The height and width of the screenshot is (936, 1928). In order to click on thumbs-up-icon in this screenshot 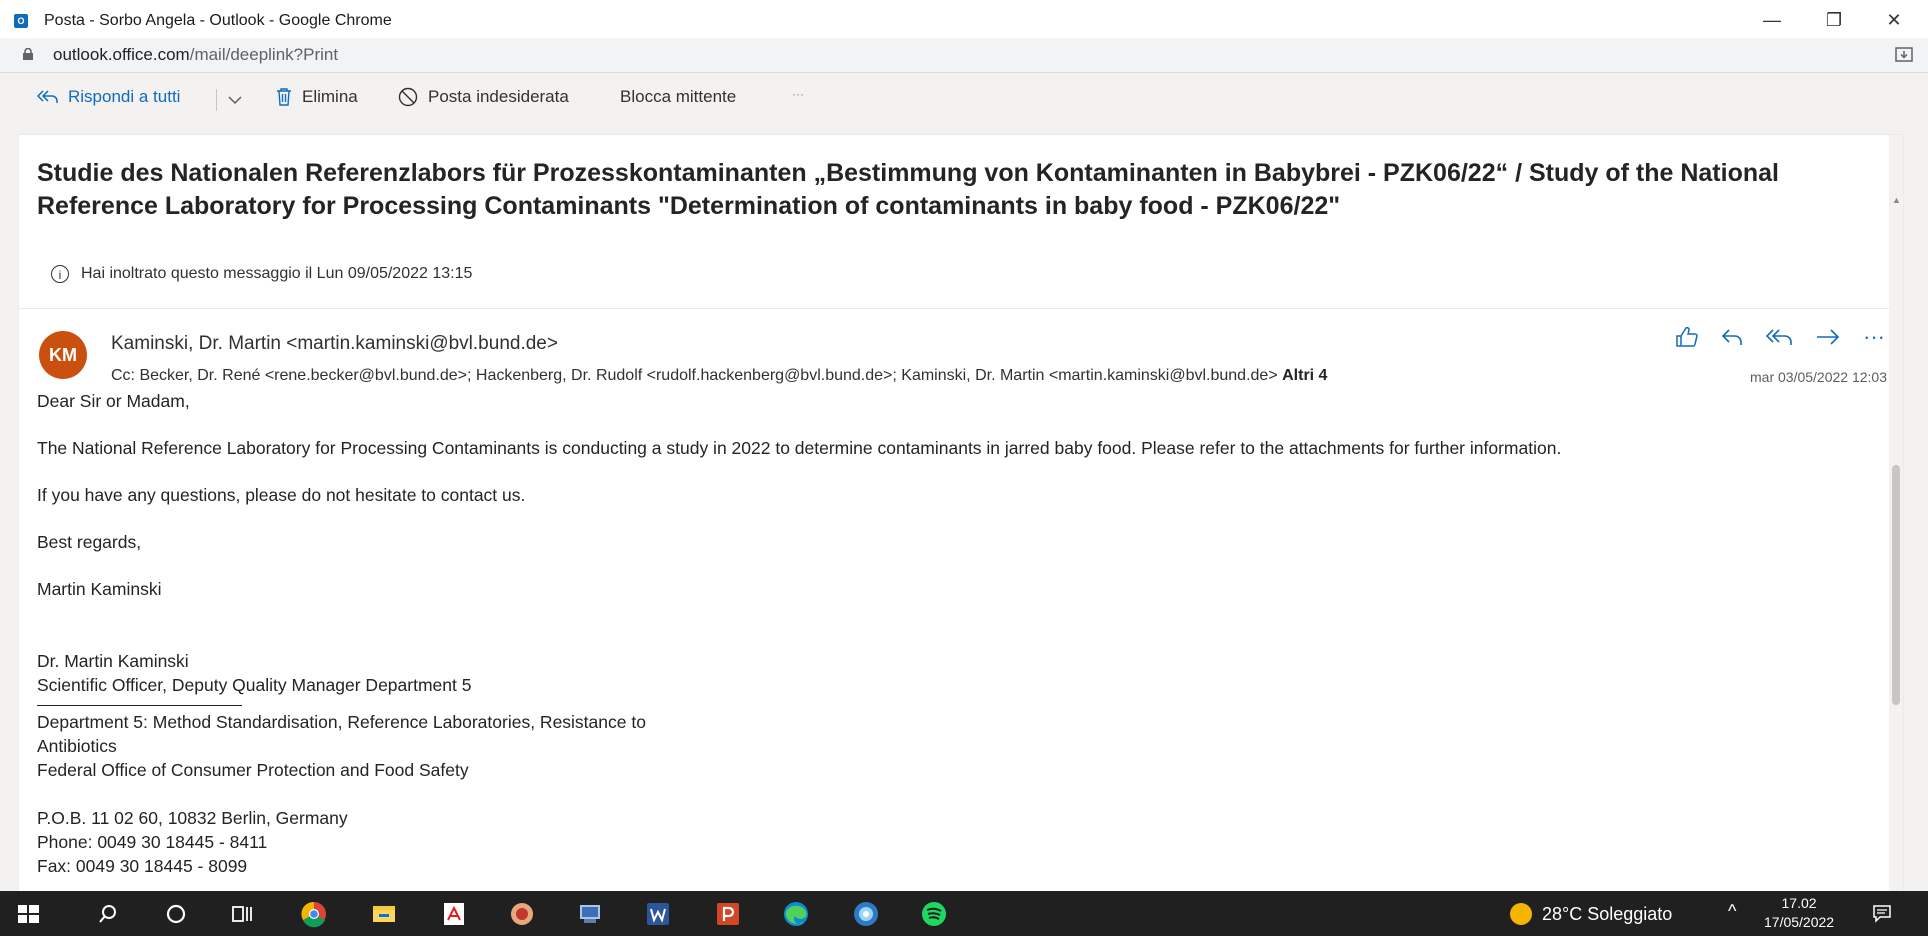, I will do `click(1687, 337)`.